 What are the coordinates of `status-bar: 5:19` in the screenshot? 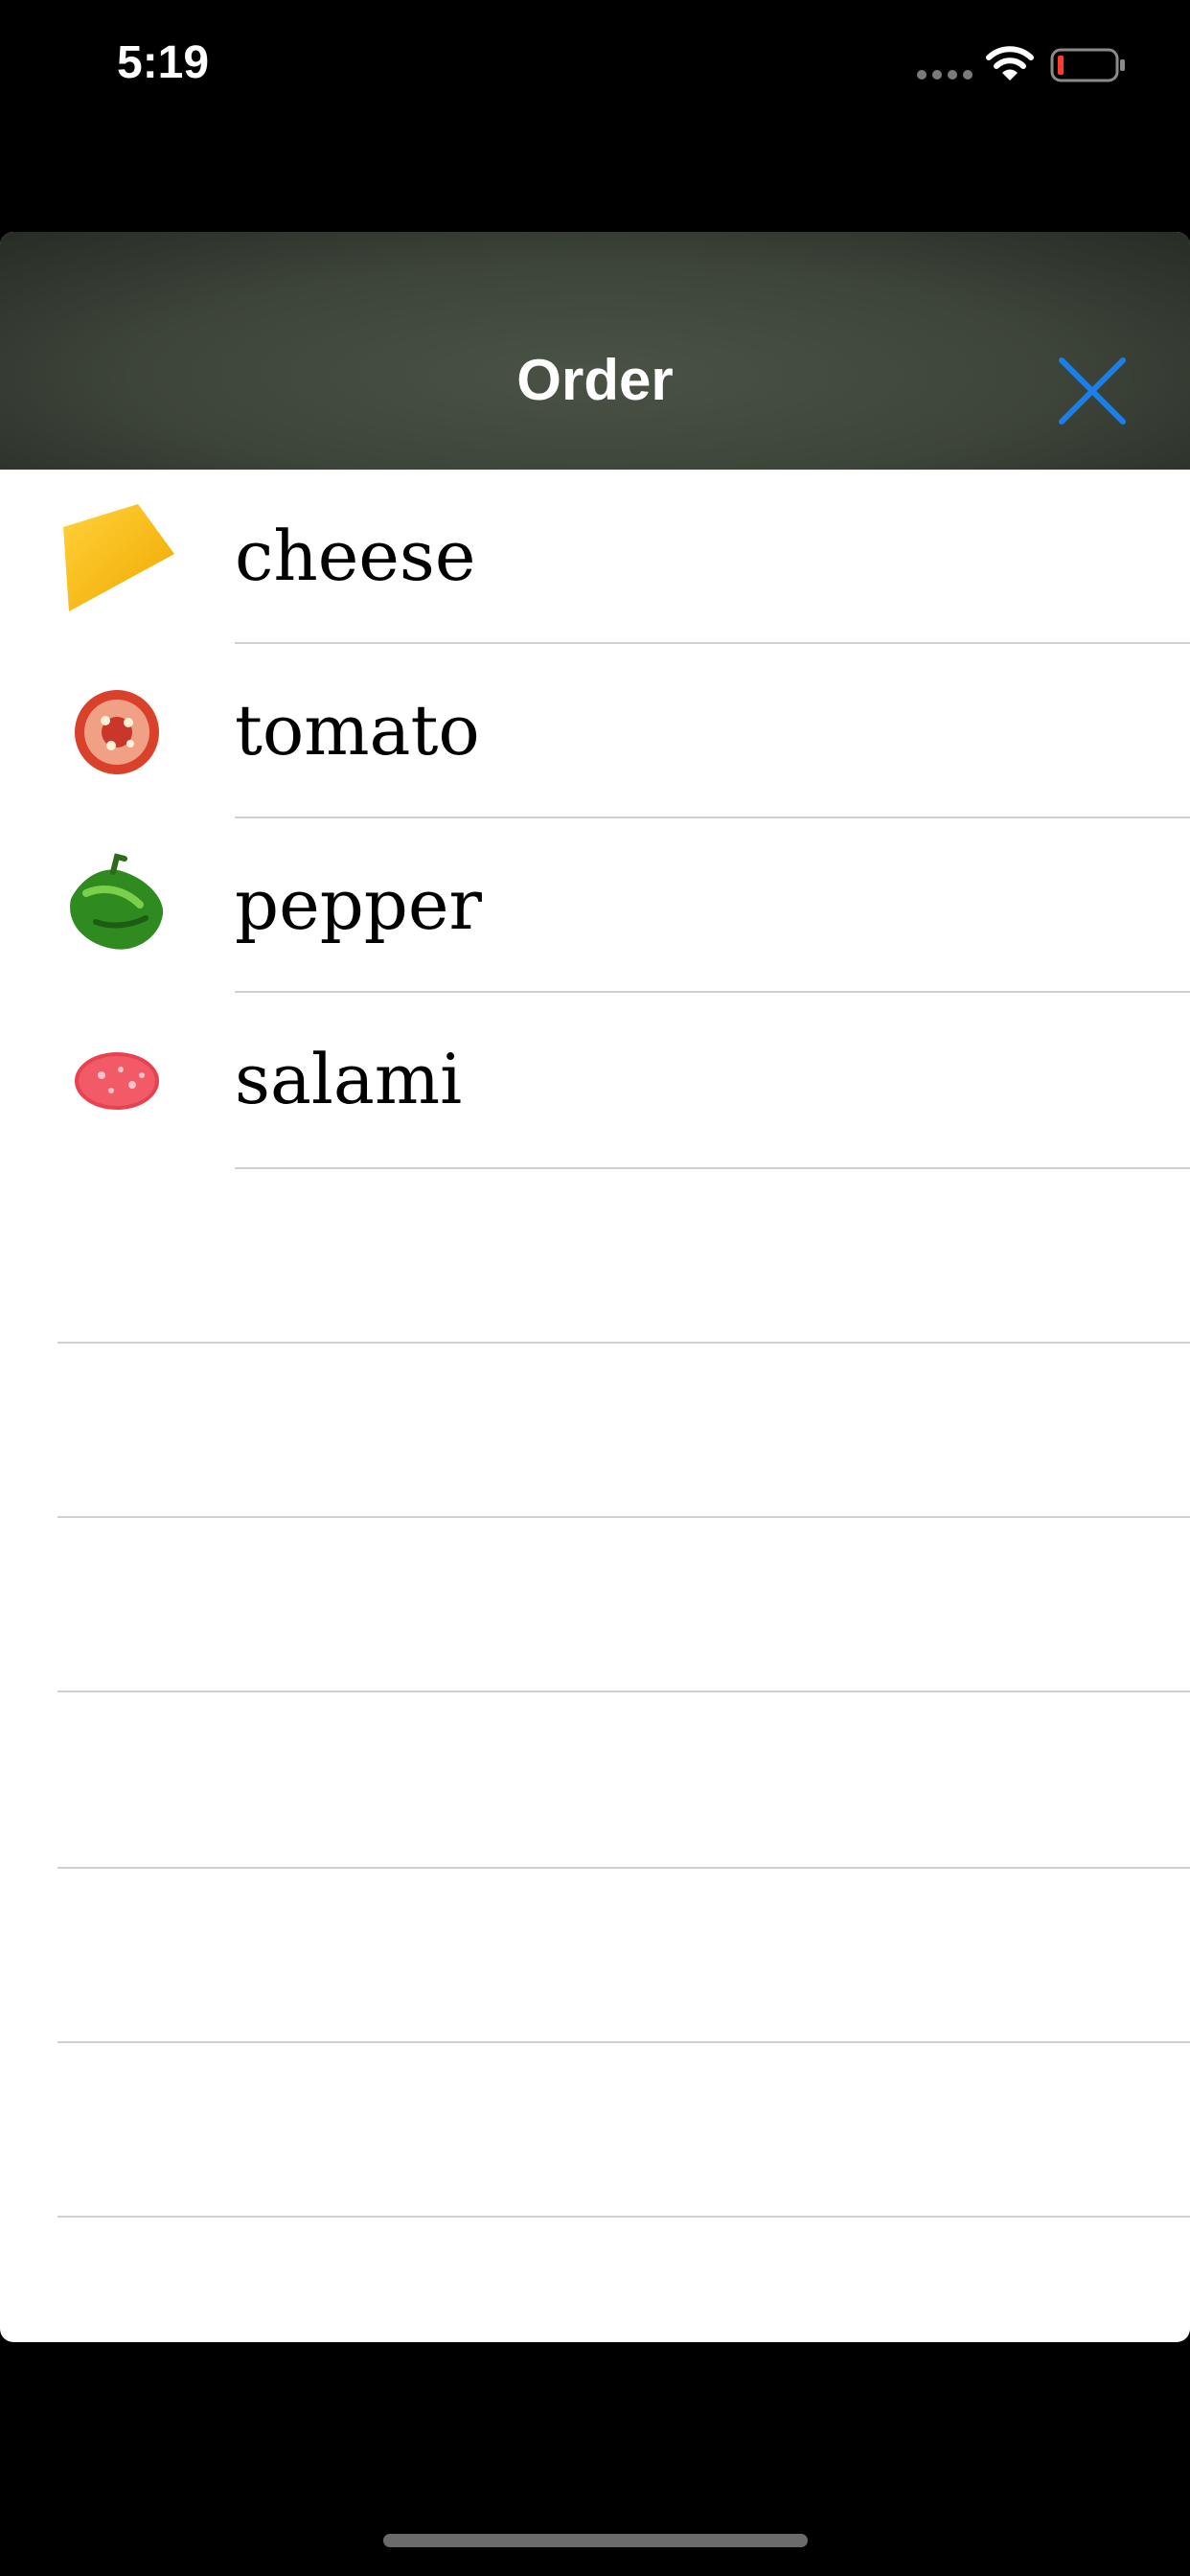 It's located at (595, 67).